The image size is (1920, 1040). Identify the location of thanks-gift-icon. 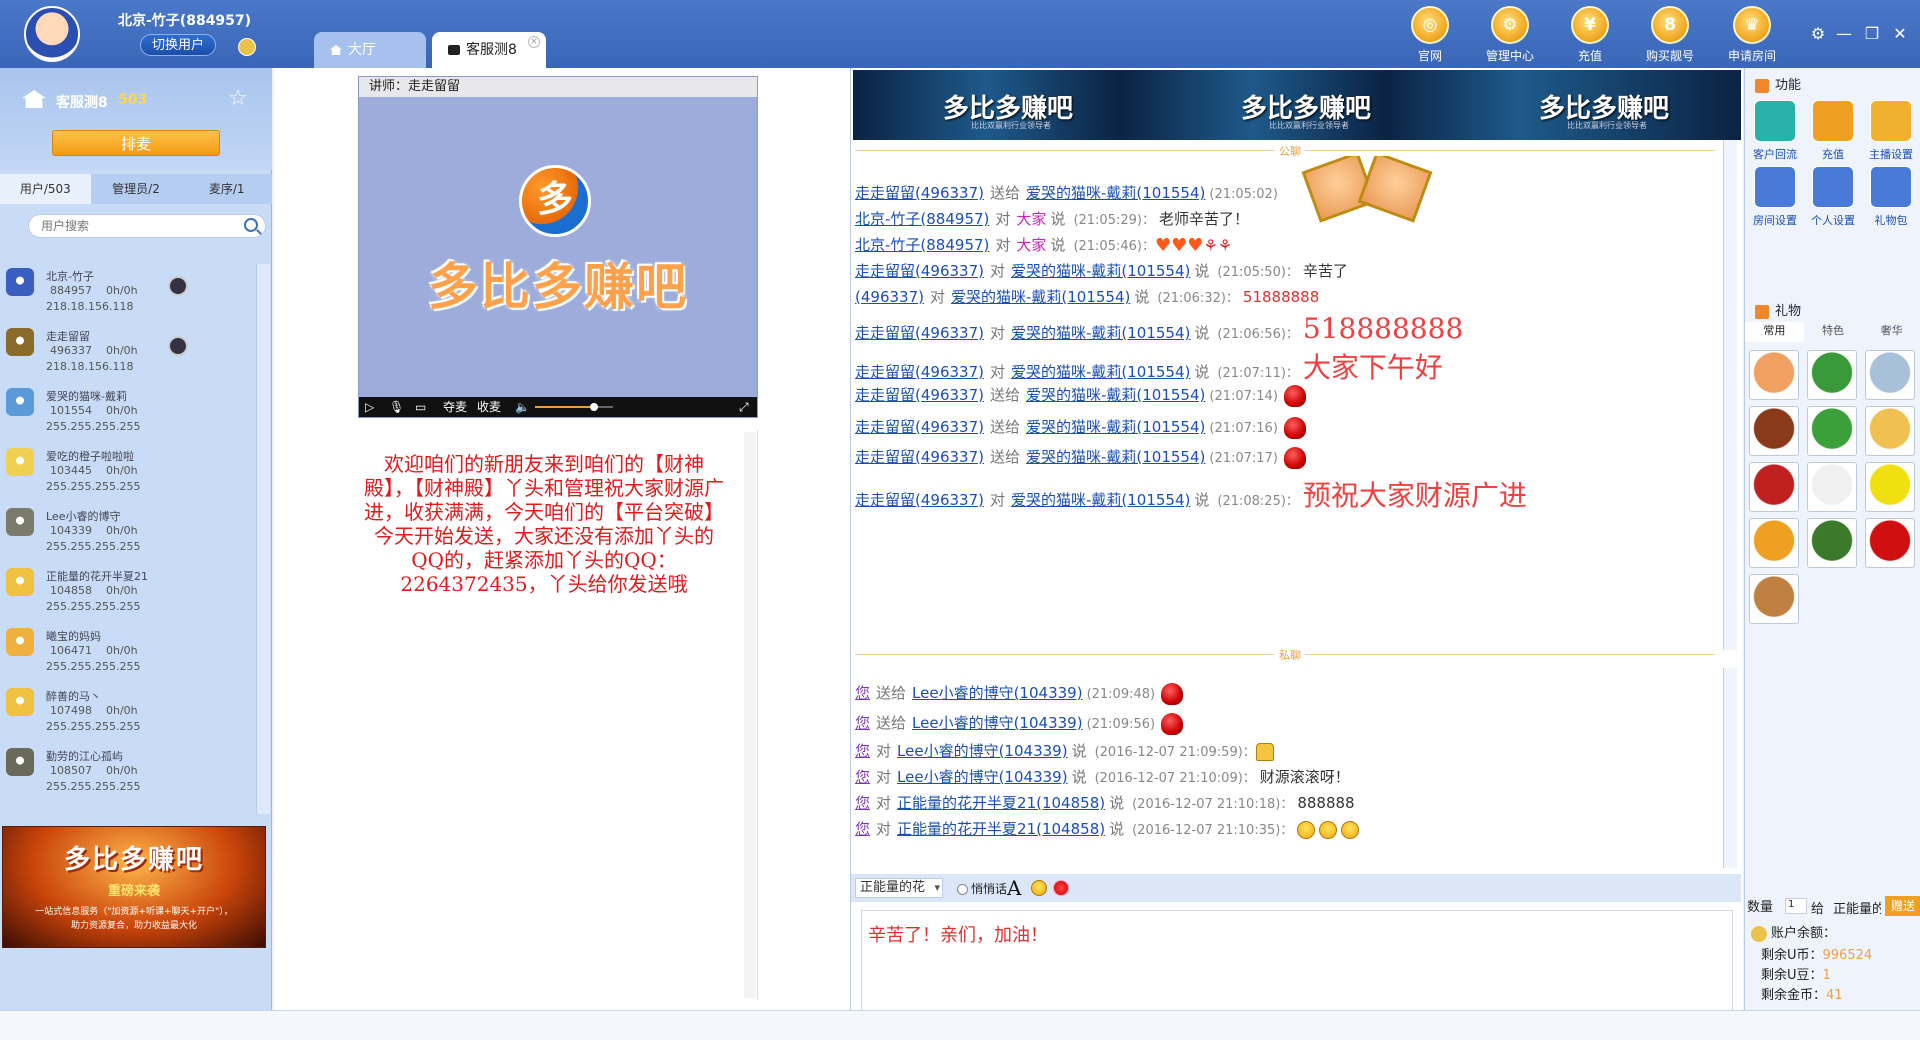
(1832, 375).